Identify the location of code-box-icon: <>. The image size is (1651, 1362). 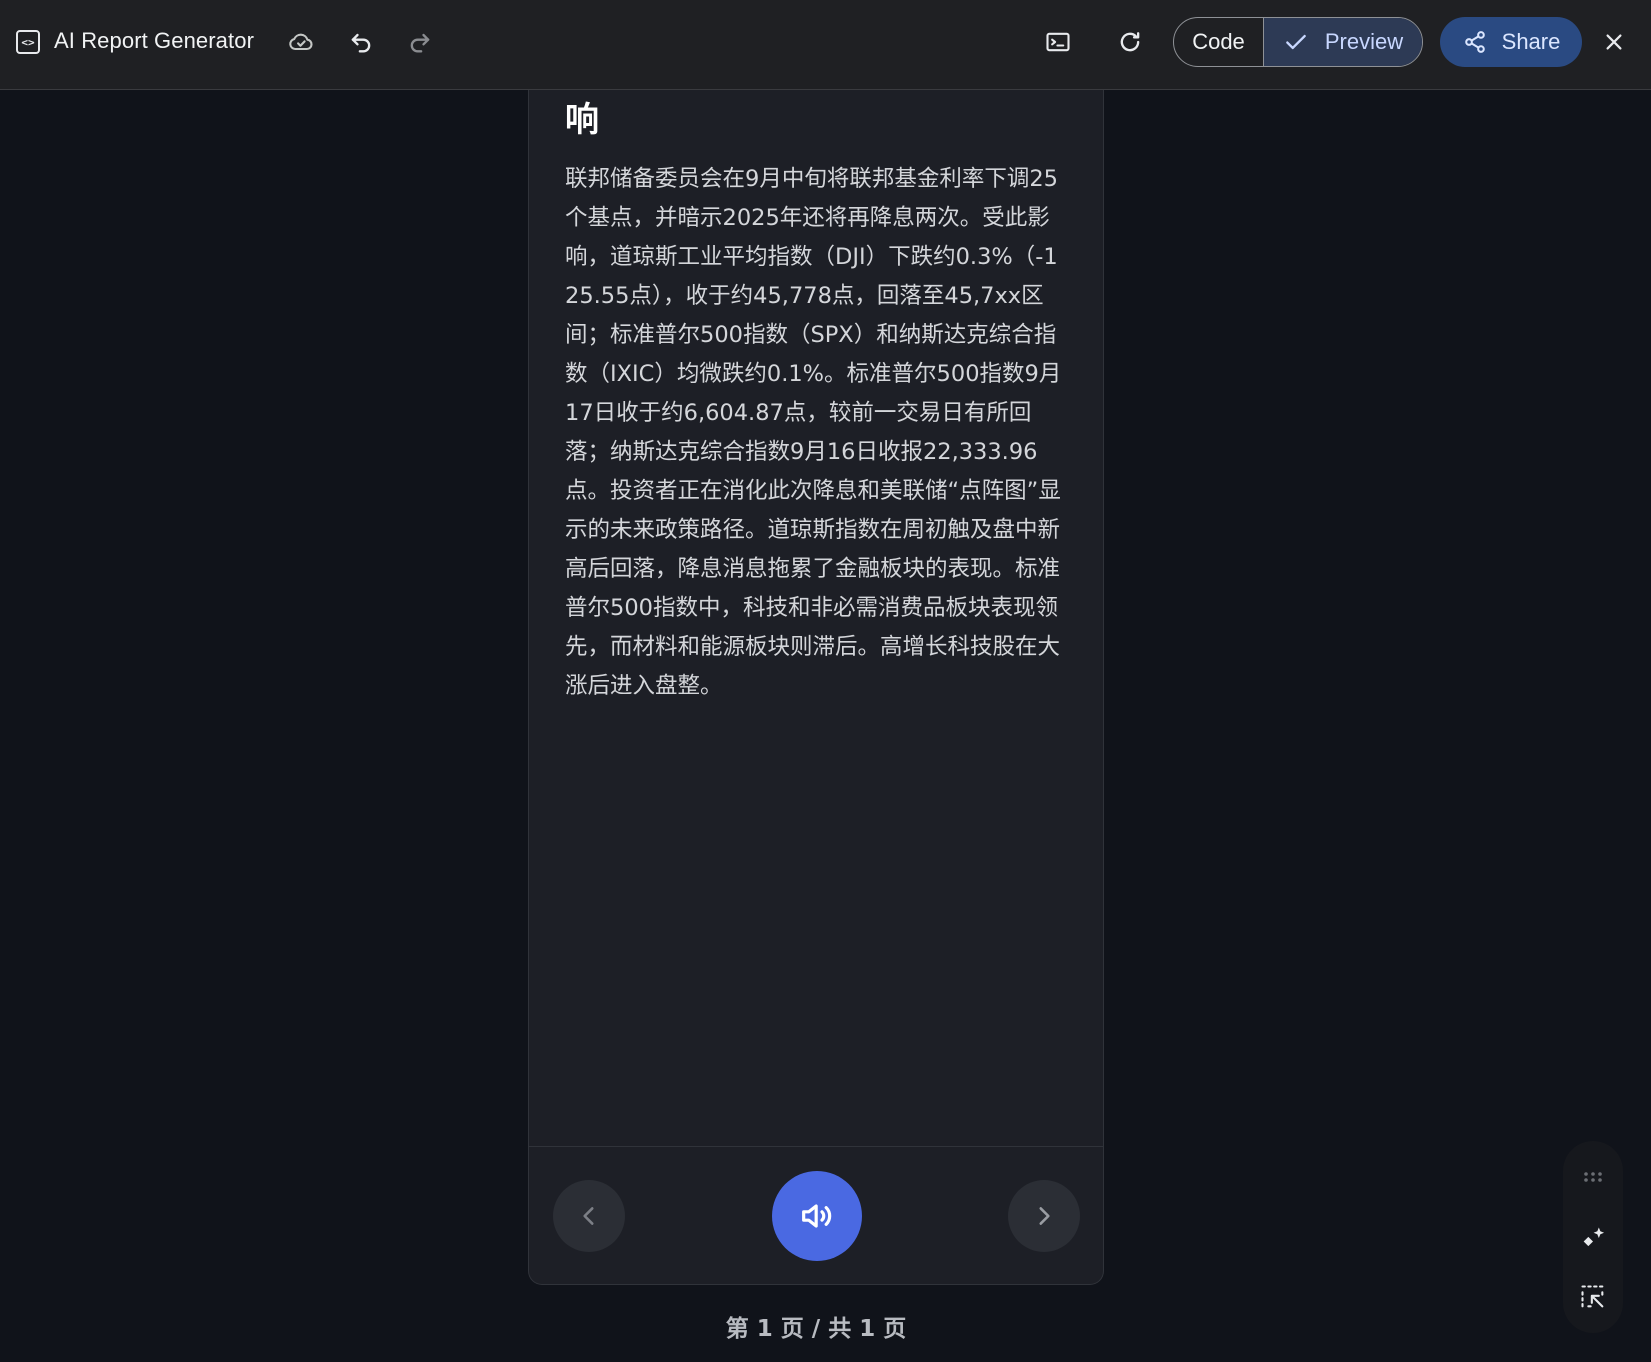
(28, 42).